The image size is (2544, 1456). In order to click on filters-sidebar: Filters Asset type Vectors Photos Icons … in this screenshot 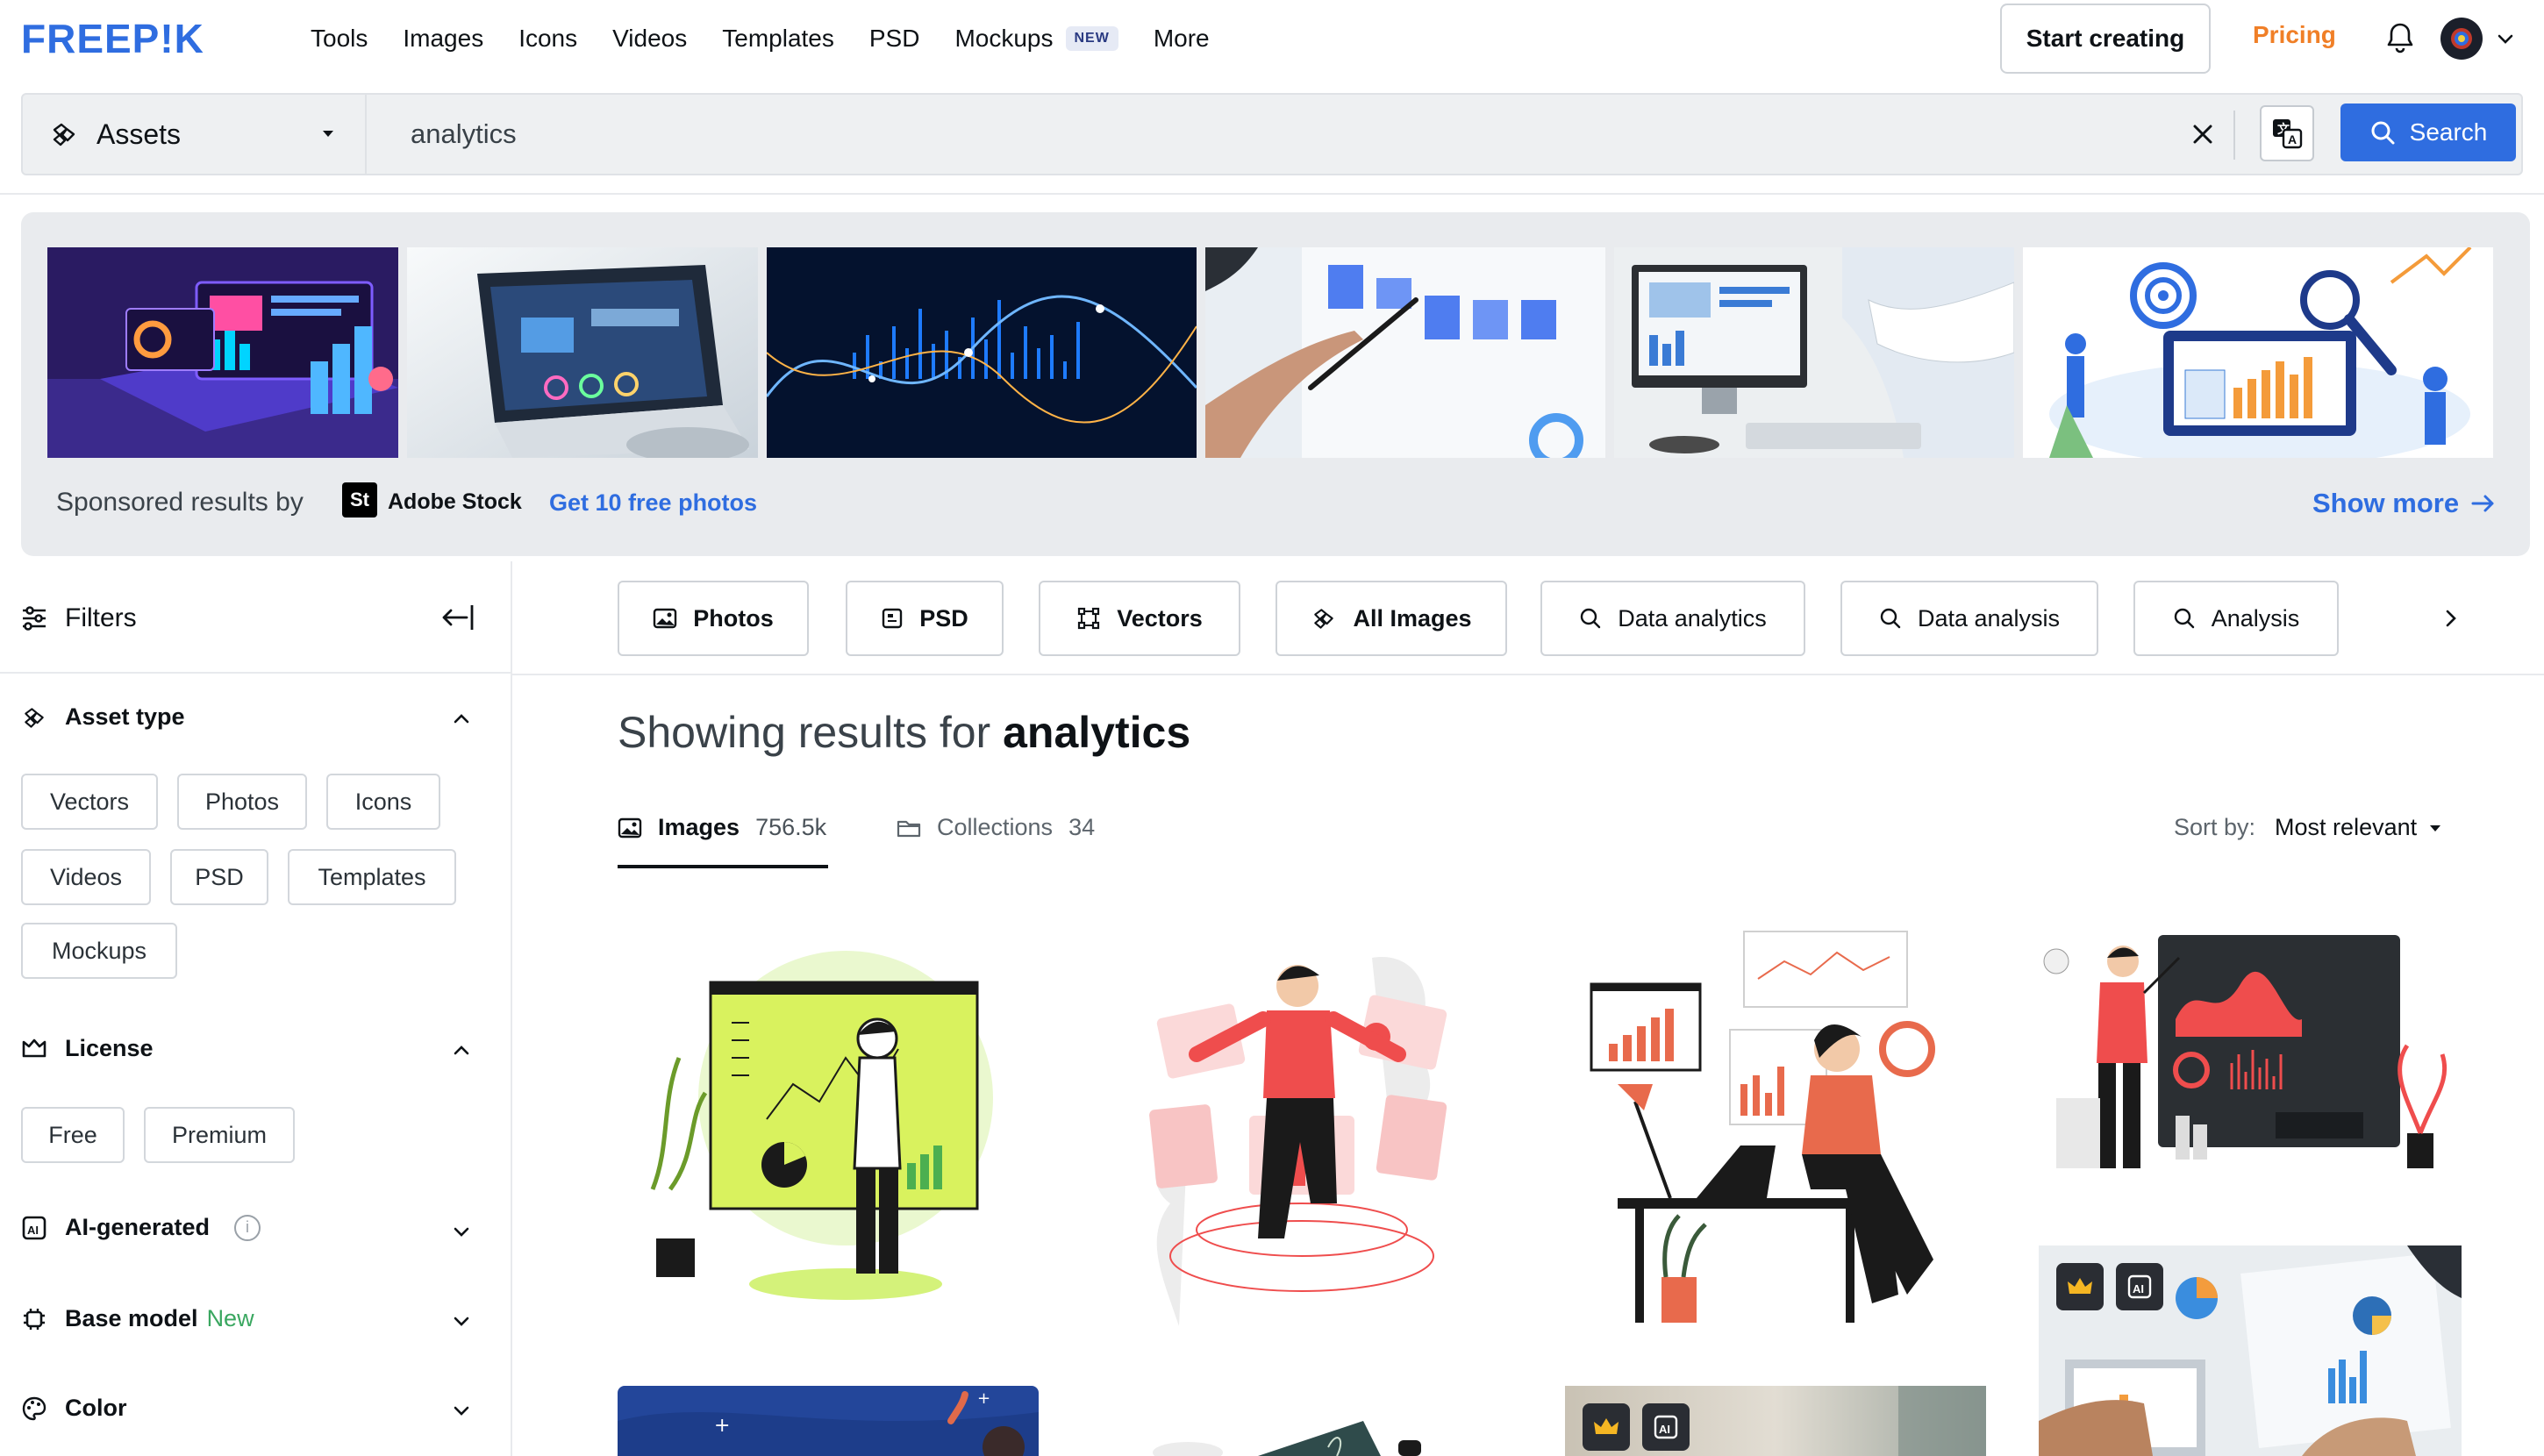, I will do `click(256, 1008)`.